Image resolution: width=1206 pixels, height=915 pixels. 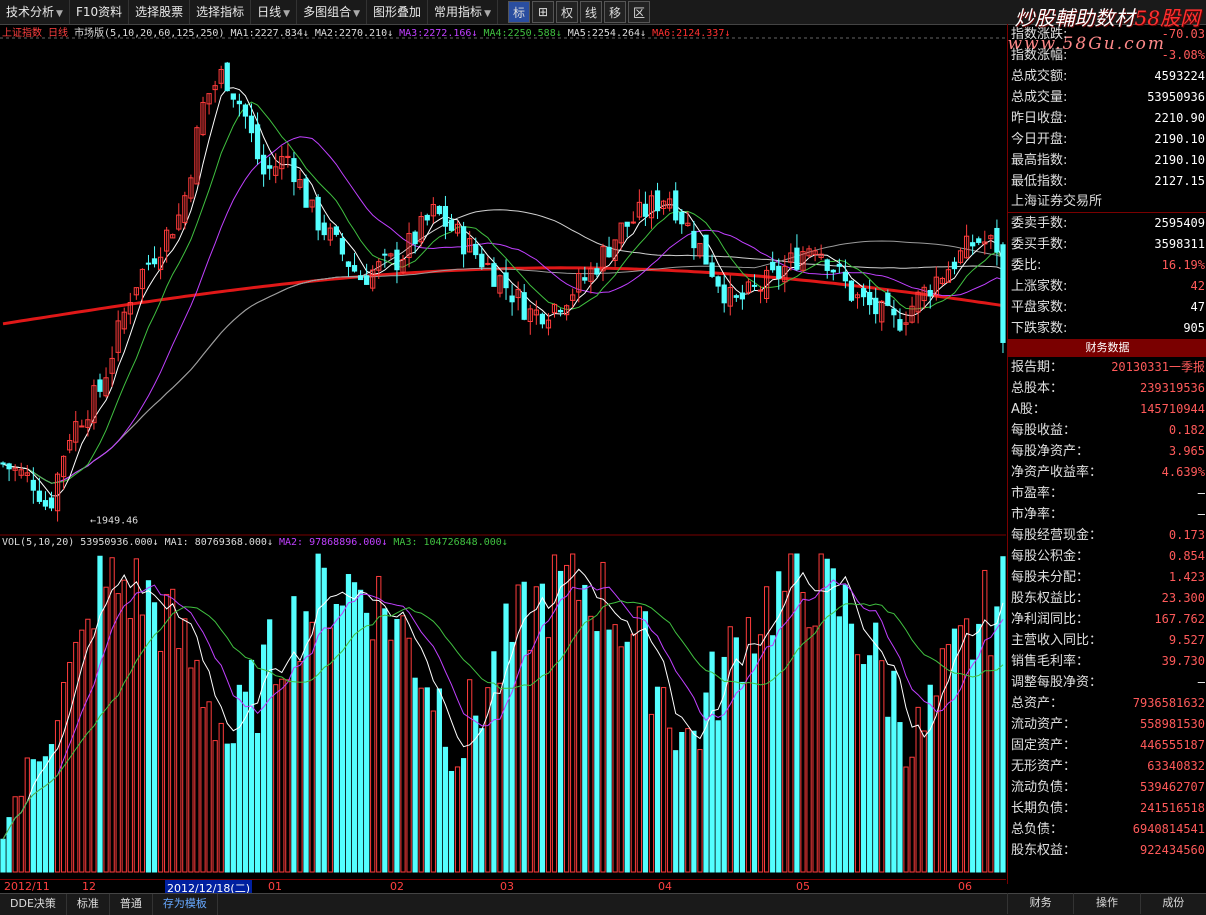 I want to click on tool-button-5: 区, so click(x=638, y=12).